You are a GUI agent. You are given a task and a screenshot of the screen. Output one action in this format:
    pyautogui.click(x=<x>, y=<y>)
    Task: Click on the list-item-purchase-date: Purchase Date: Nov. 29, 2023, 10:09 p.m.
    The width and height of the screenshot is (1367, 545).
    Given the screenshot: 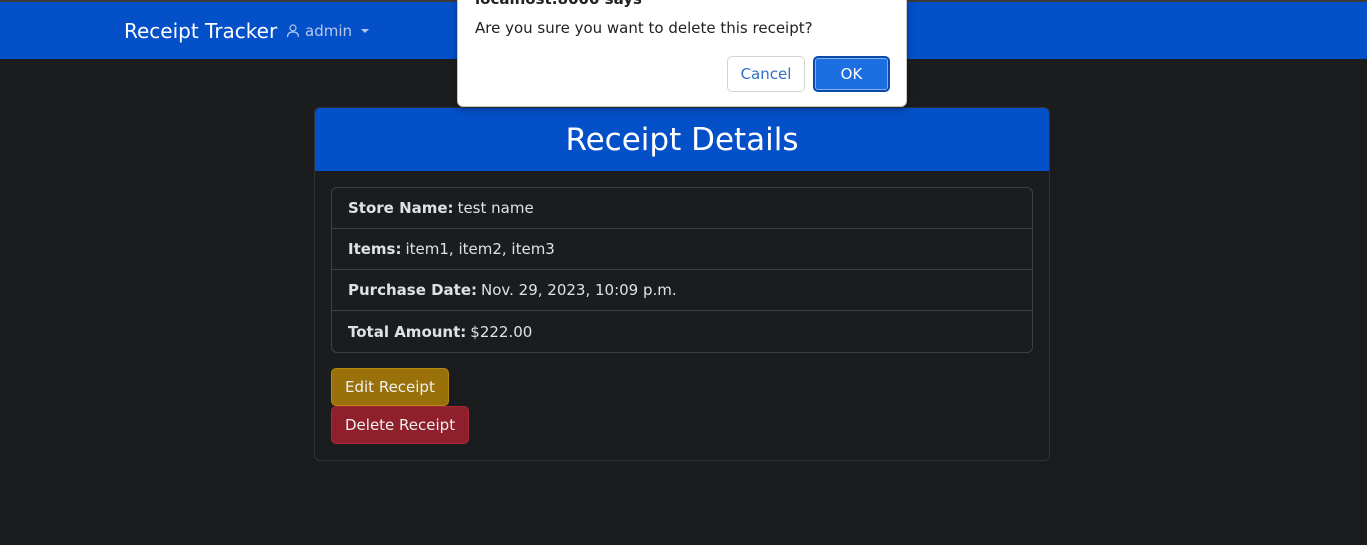 What is the action you would take?
    pyautogui.click(x=682, y=290)
    